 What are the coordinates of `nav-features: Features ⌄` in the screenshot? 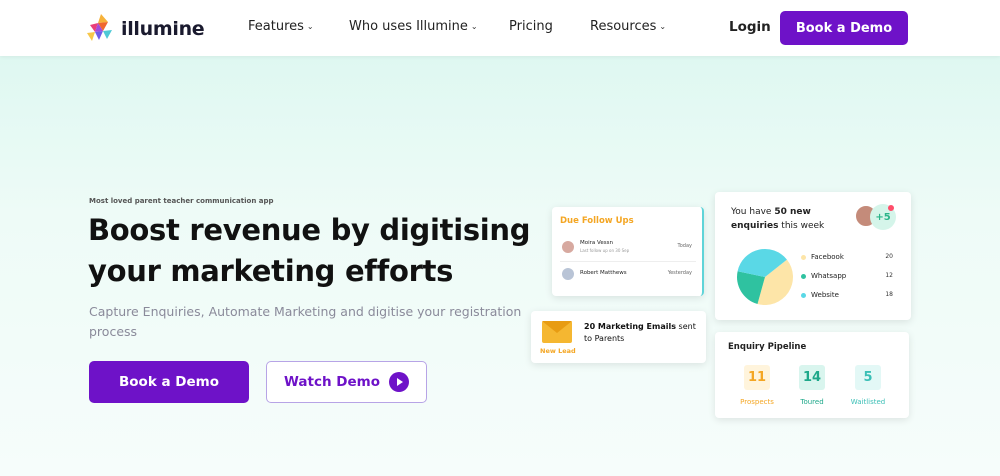 It's located at (281, 26).